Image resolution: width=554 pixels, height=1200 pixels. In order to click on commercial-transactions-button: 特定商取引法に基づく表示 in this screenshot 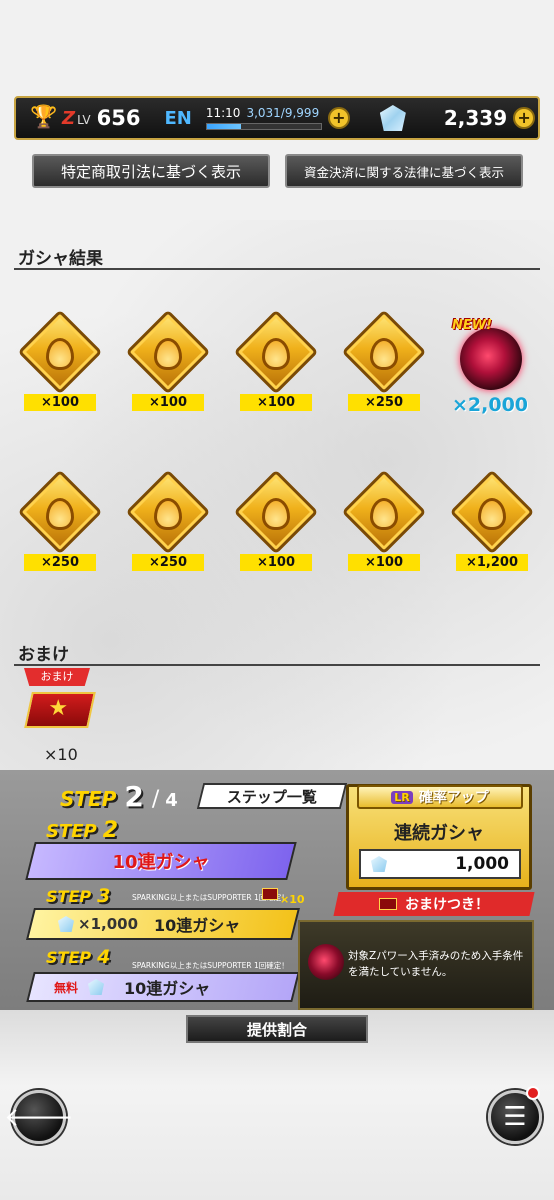, I will do `click(151, 171)`.